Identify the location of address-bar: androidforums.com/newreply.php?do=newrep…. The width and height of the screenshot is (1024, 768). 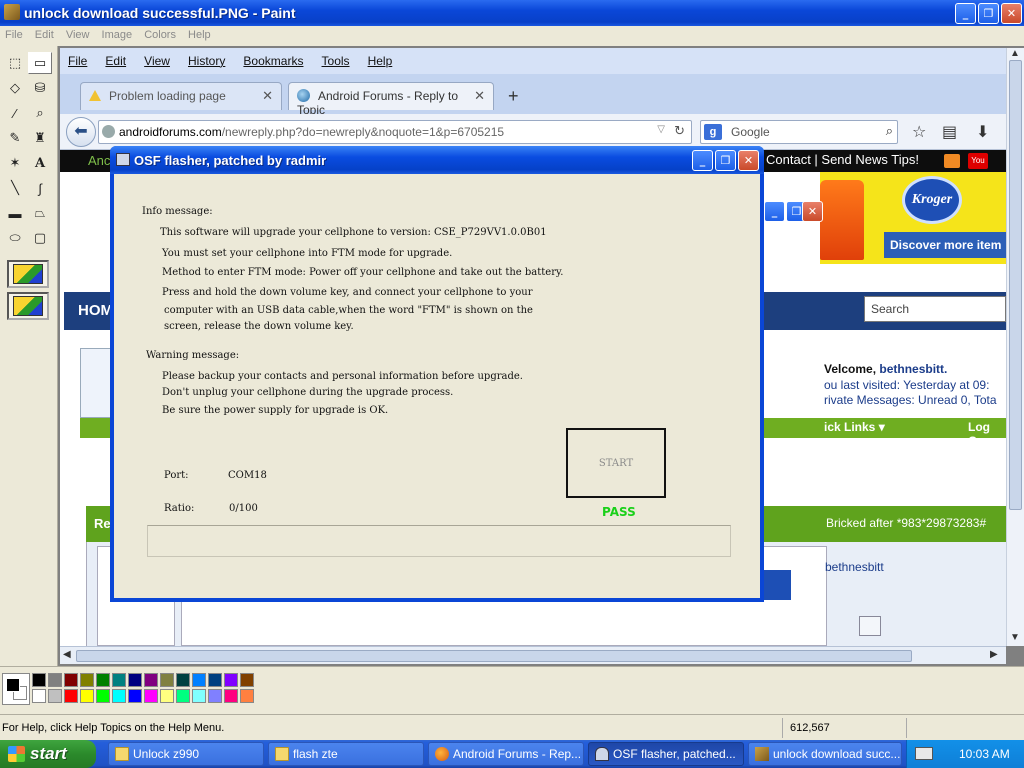
(395, 132).